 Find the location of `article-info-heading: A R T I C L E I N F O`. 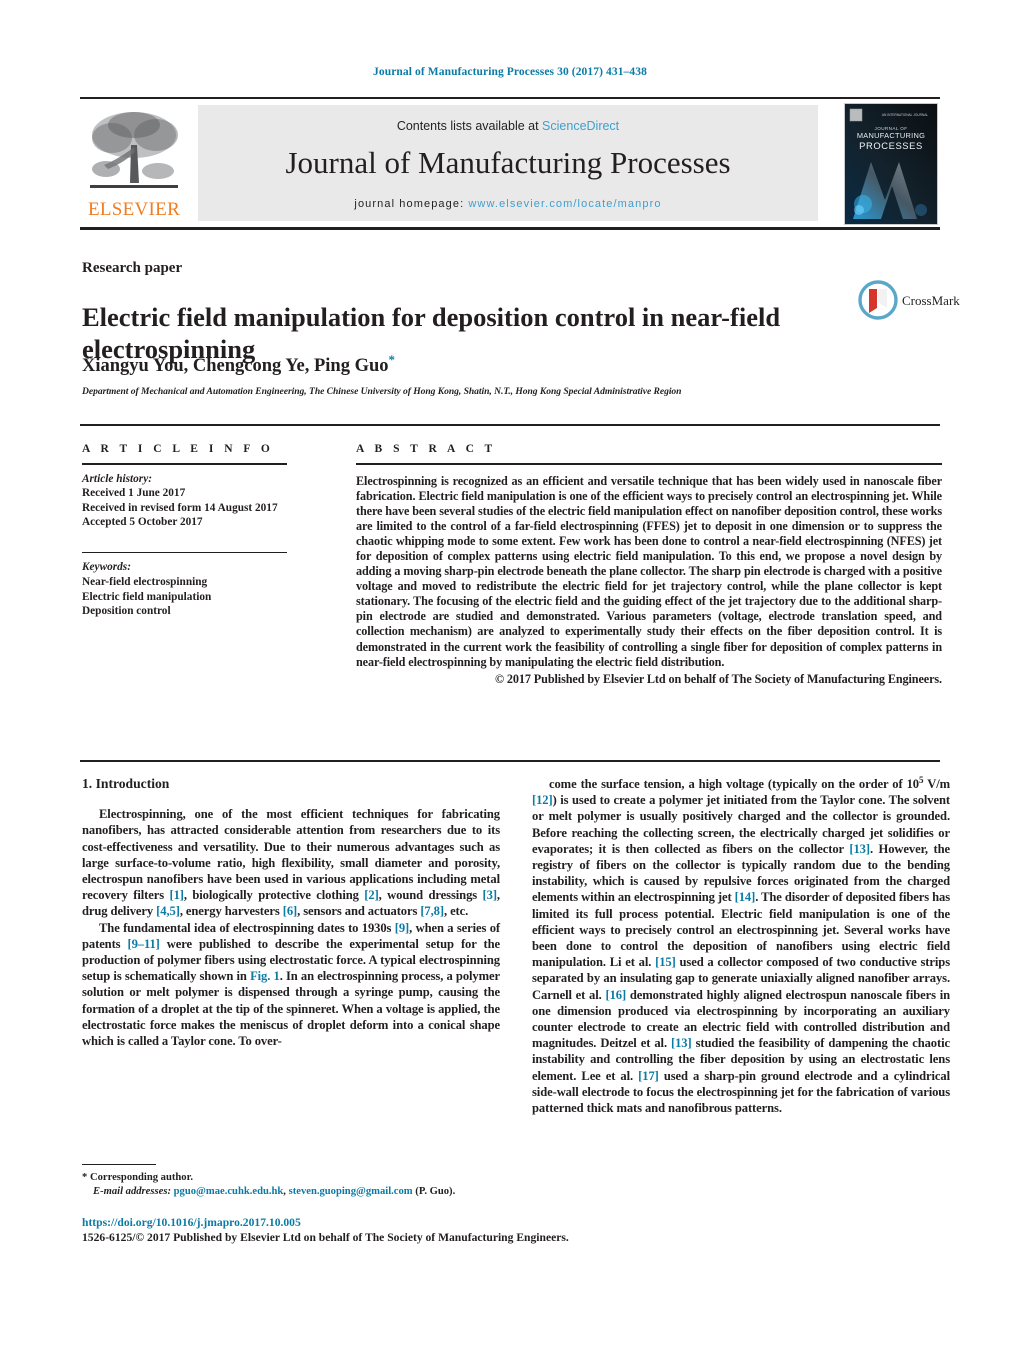

article-info-heading: A R T I C L E I N F O is located at coordinates (178, 449).